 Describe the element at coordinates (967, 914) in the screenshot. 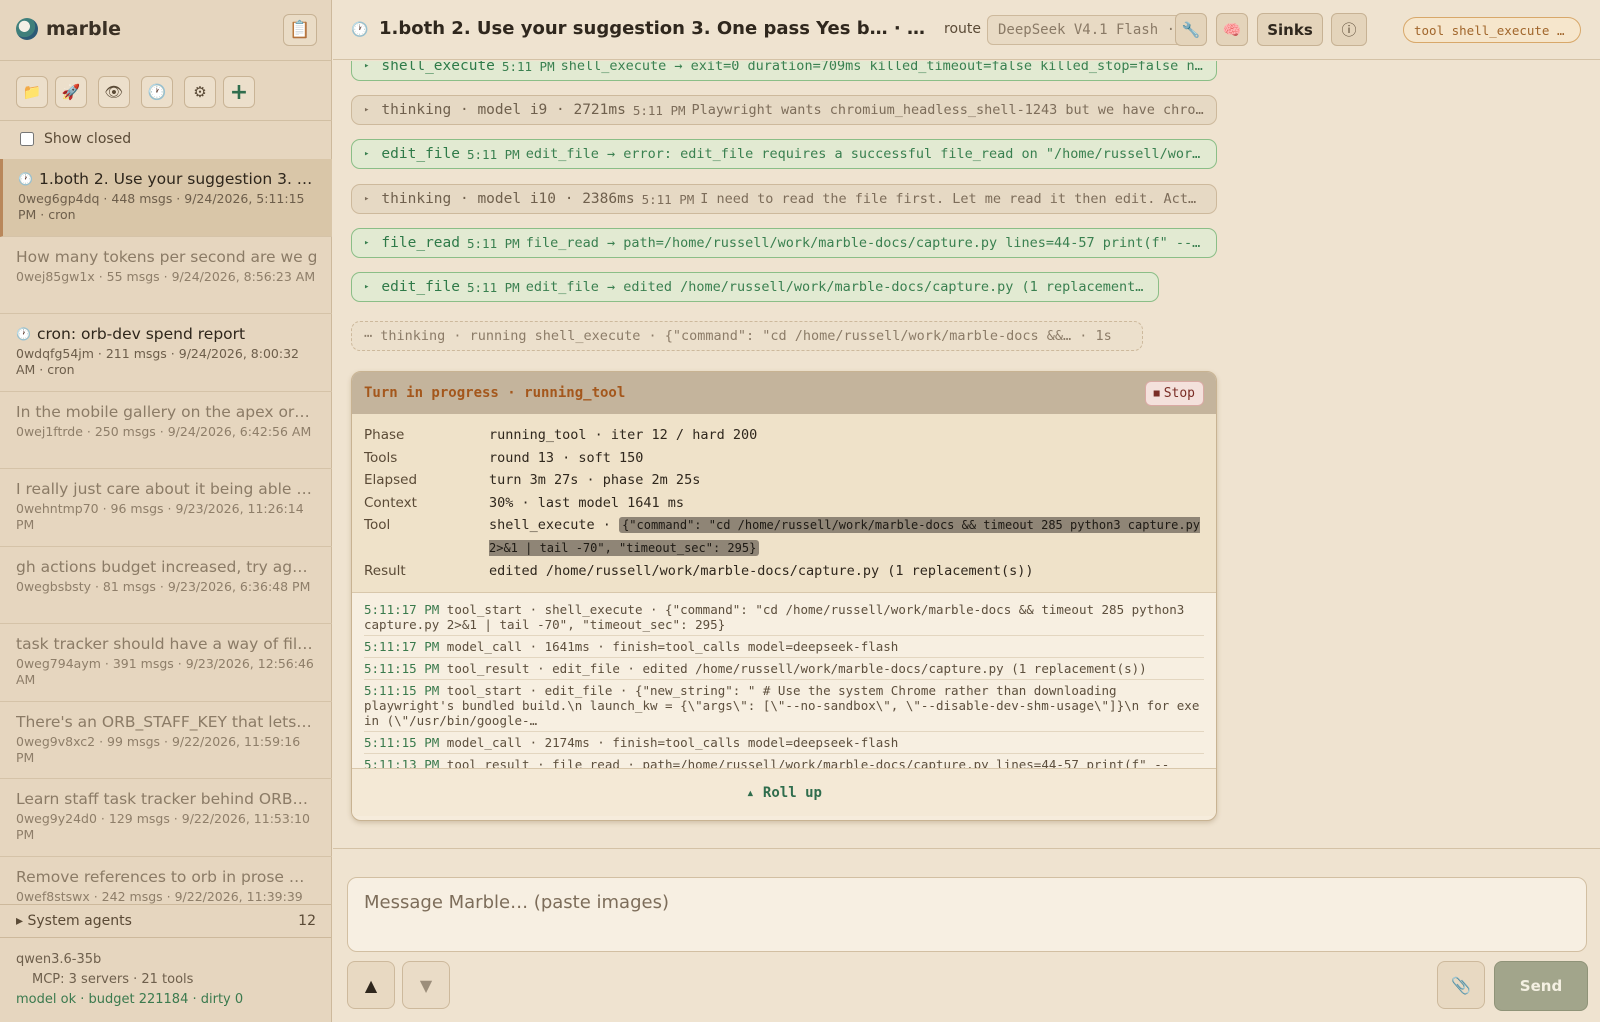

I see `message-input: Message Marble… (paste images)` at that location.